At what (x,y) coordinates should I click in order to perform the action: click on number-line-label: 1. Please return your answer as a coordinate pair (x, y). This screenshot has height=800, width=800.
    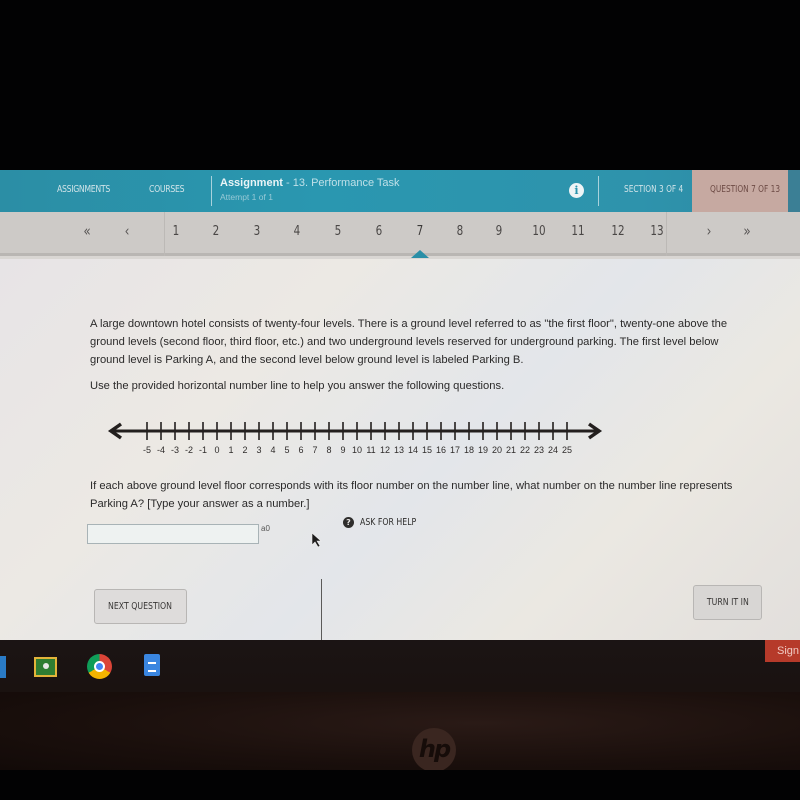
    Looking at the image, I should click on (230, 450).